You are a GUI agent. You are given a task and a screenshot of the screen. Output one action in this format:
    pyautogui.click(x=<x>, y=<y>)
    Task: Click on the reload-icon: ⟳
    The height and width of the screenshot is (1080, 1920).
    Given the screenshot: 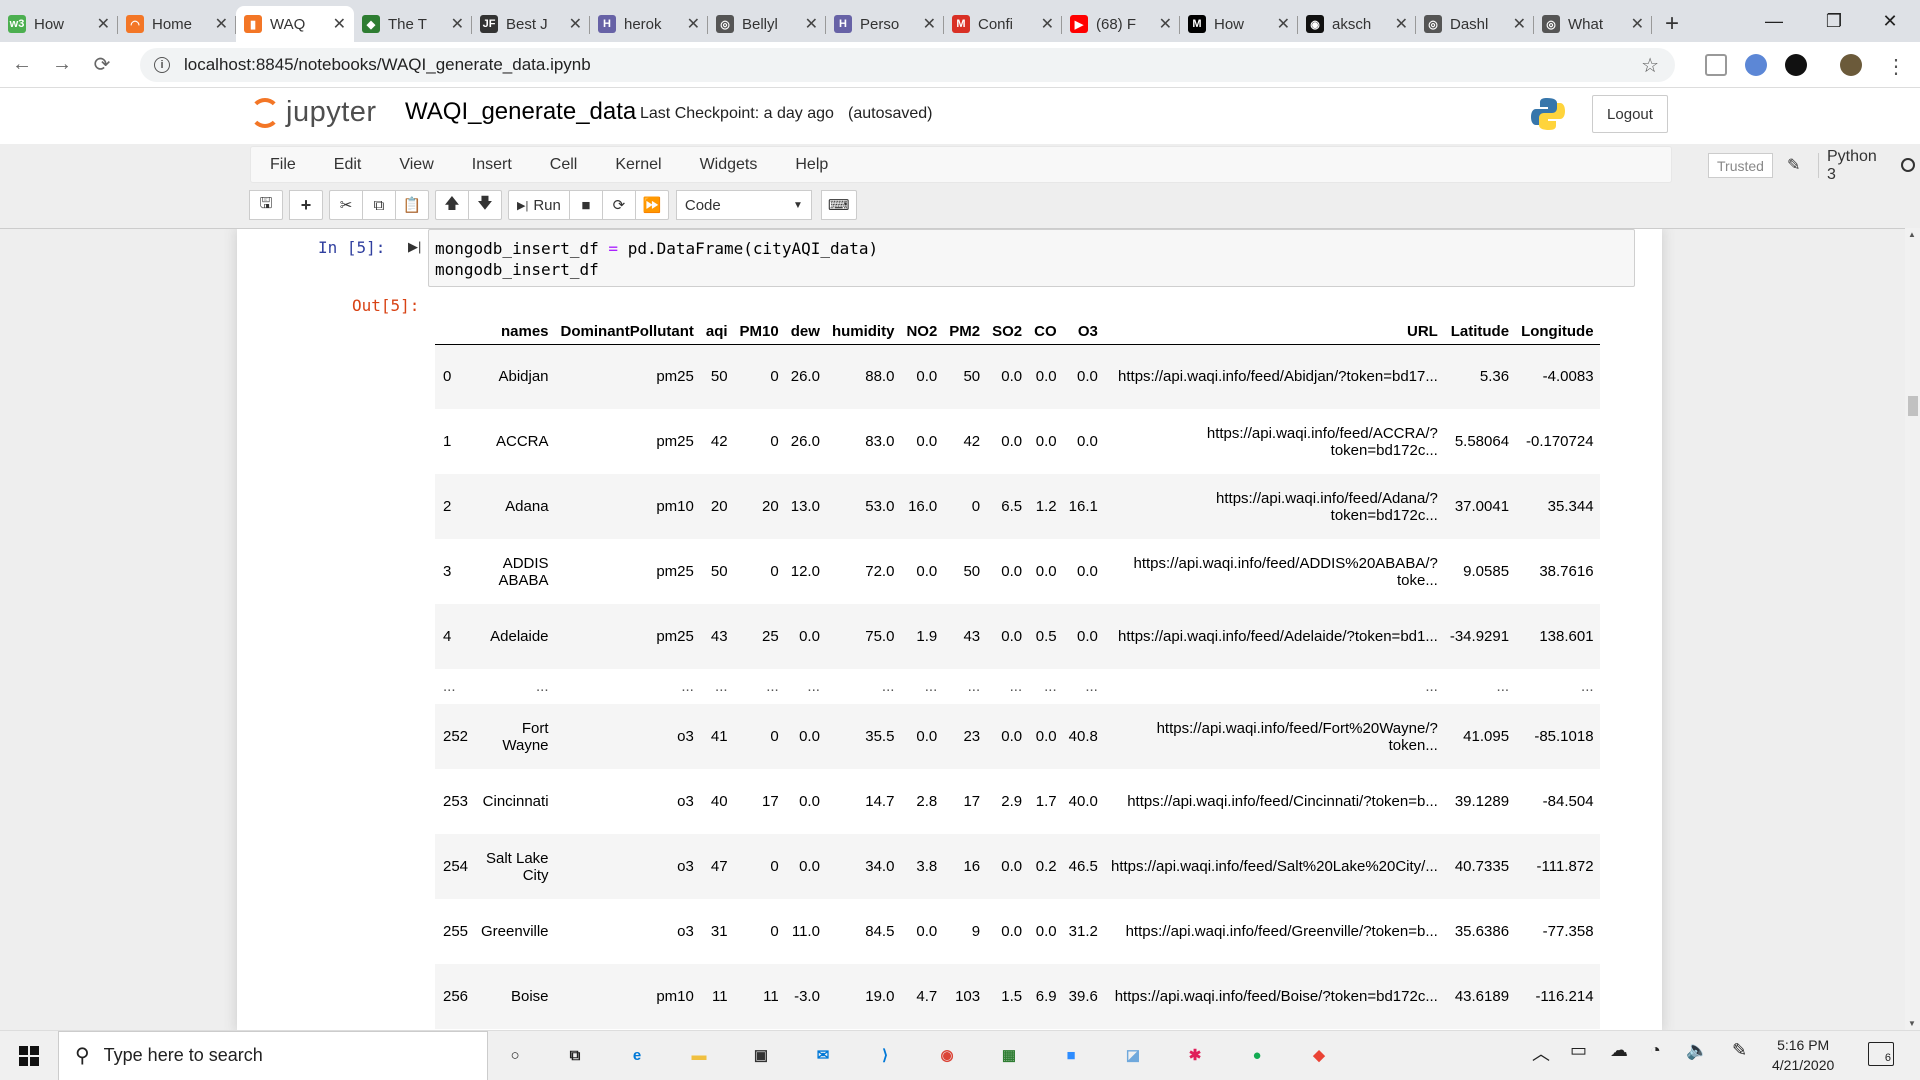 What is the action you would take?
    pyautogui.click(x=102, y=65)
    